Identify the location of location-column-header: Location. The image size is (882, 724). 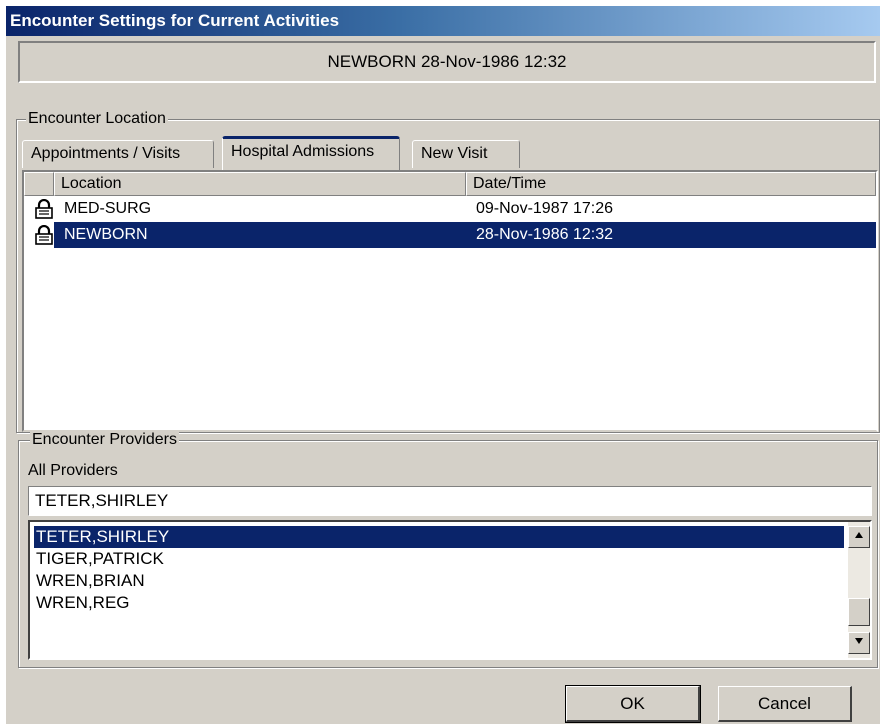
(260, 184).